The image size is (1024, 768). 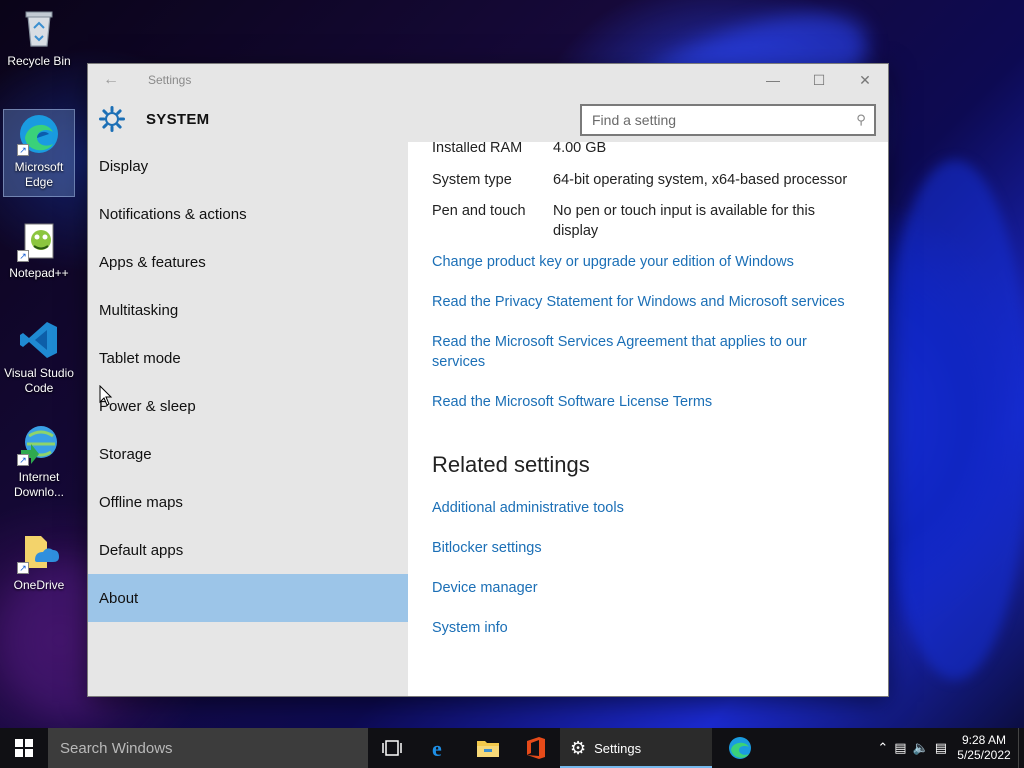 What do you see at coordinates (900, 748) in the screenshot?
I see `network-icon: ▤` at bounding box center [900, 748].